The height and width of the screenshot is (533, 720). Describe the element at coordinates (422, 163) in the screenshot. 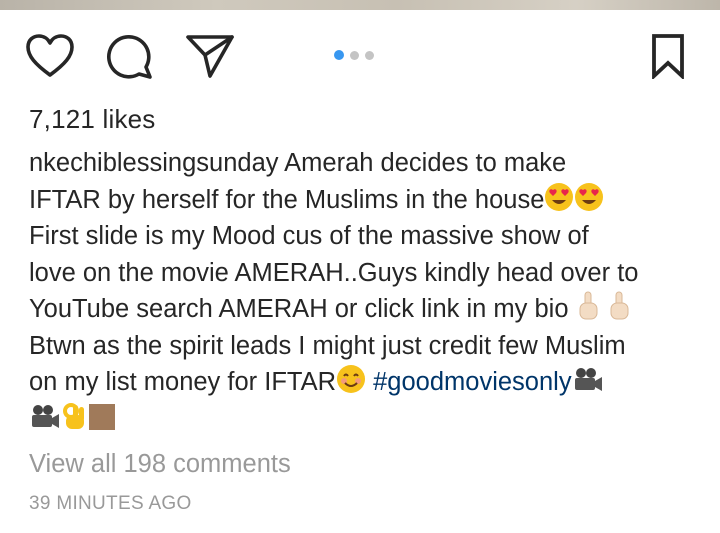

I see `caption-text: Amerah decides to make` at that location.